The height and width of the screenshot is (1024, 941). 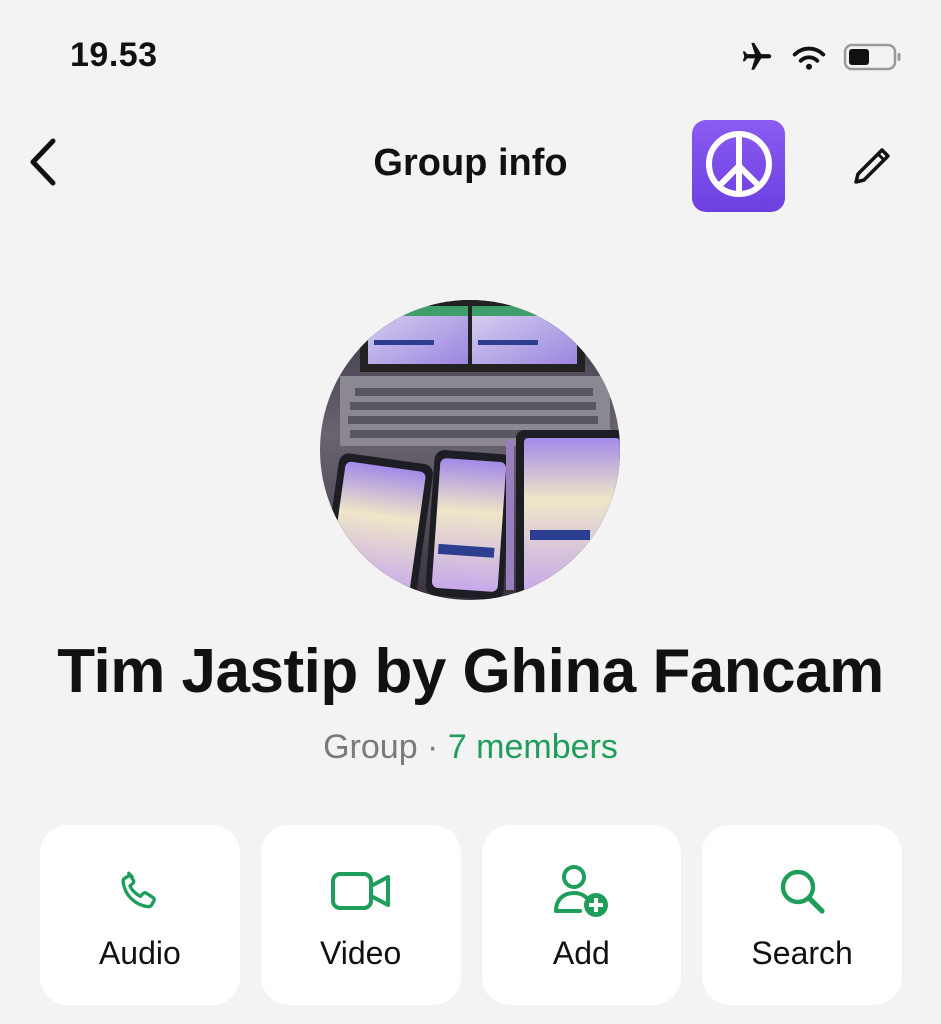 I want to click on status-bar: 19.53, so click(x=470, y=55).